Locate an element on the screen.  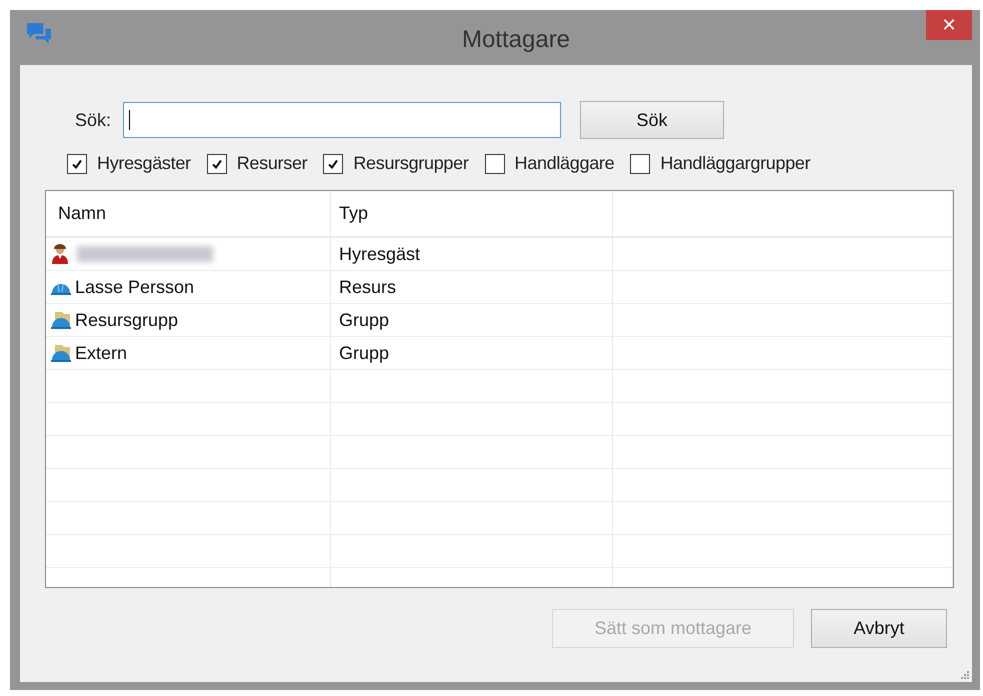
recipient-name: Resursgrupp is located at coordinates (126, 320).